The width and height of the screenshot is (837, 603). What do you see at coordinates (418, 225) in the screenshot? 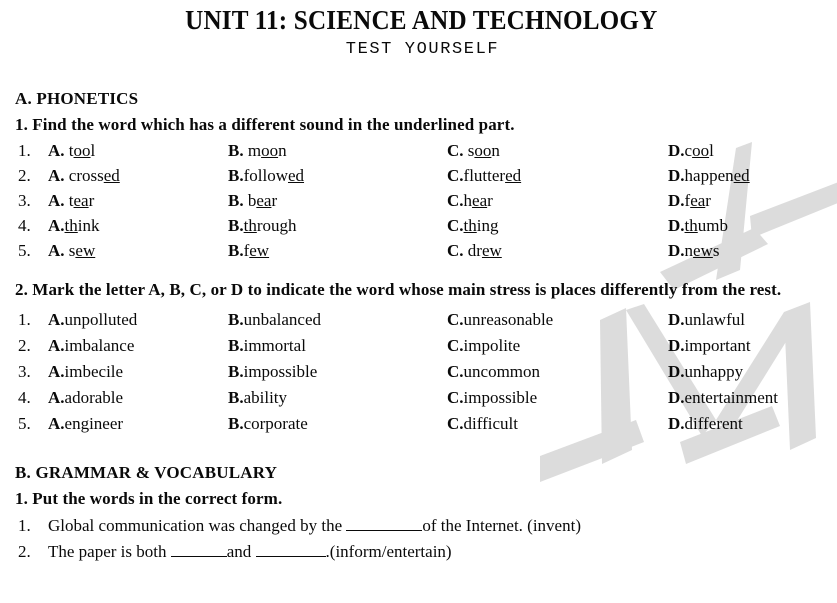
I see `table-row: 4. A.think B.through C.thing D.thumb` at bounding box center [418, 225].